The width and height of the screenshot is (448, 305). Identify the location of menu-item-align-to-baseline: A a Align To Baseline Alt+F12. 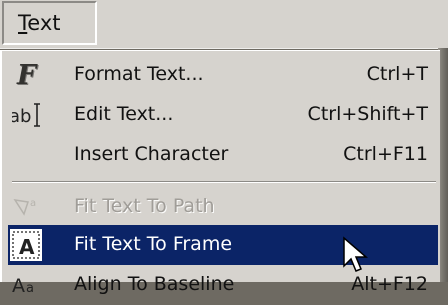
(223, 285).